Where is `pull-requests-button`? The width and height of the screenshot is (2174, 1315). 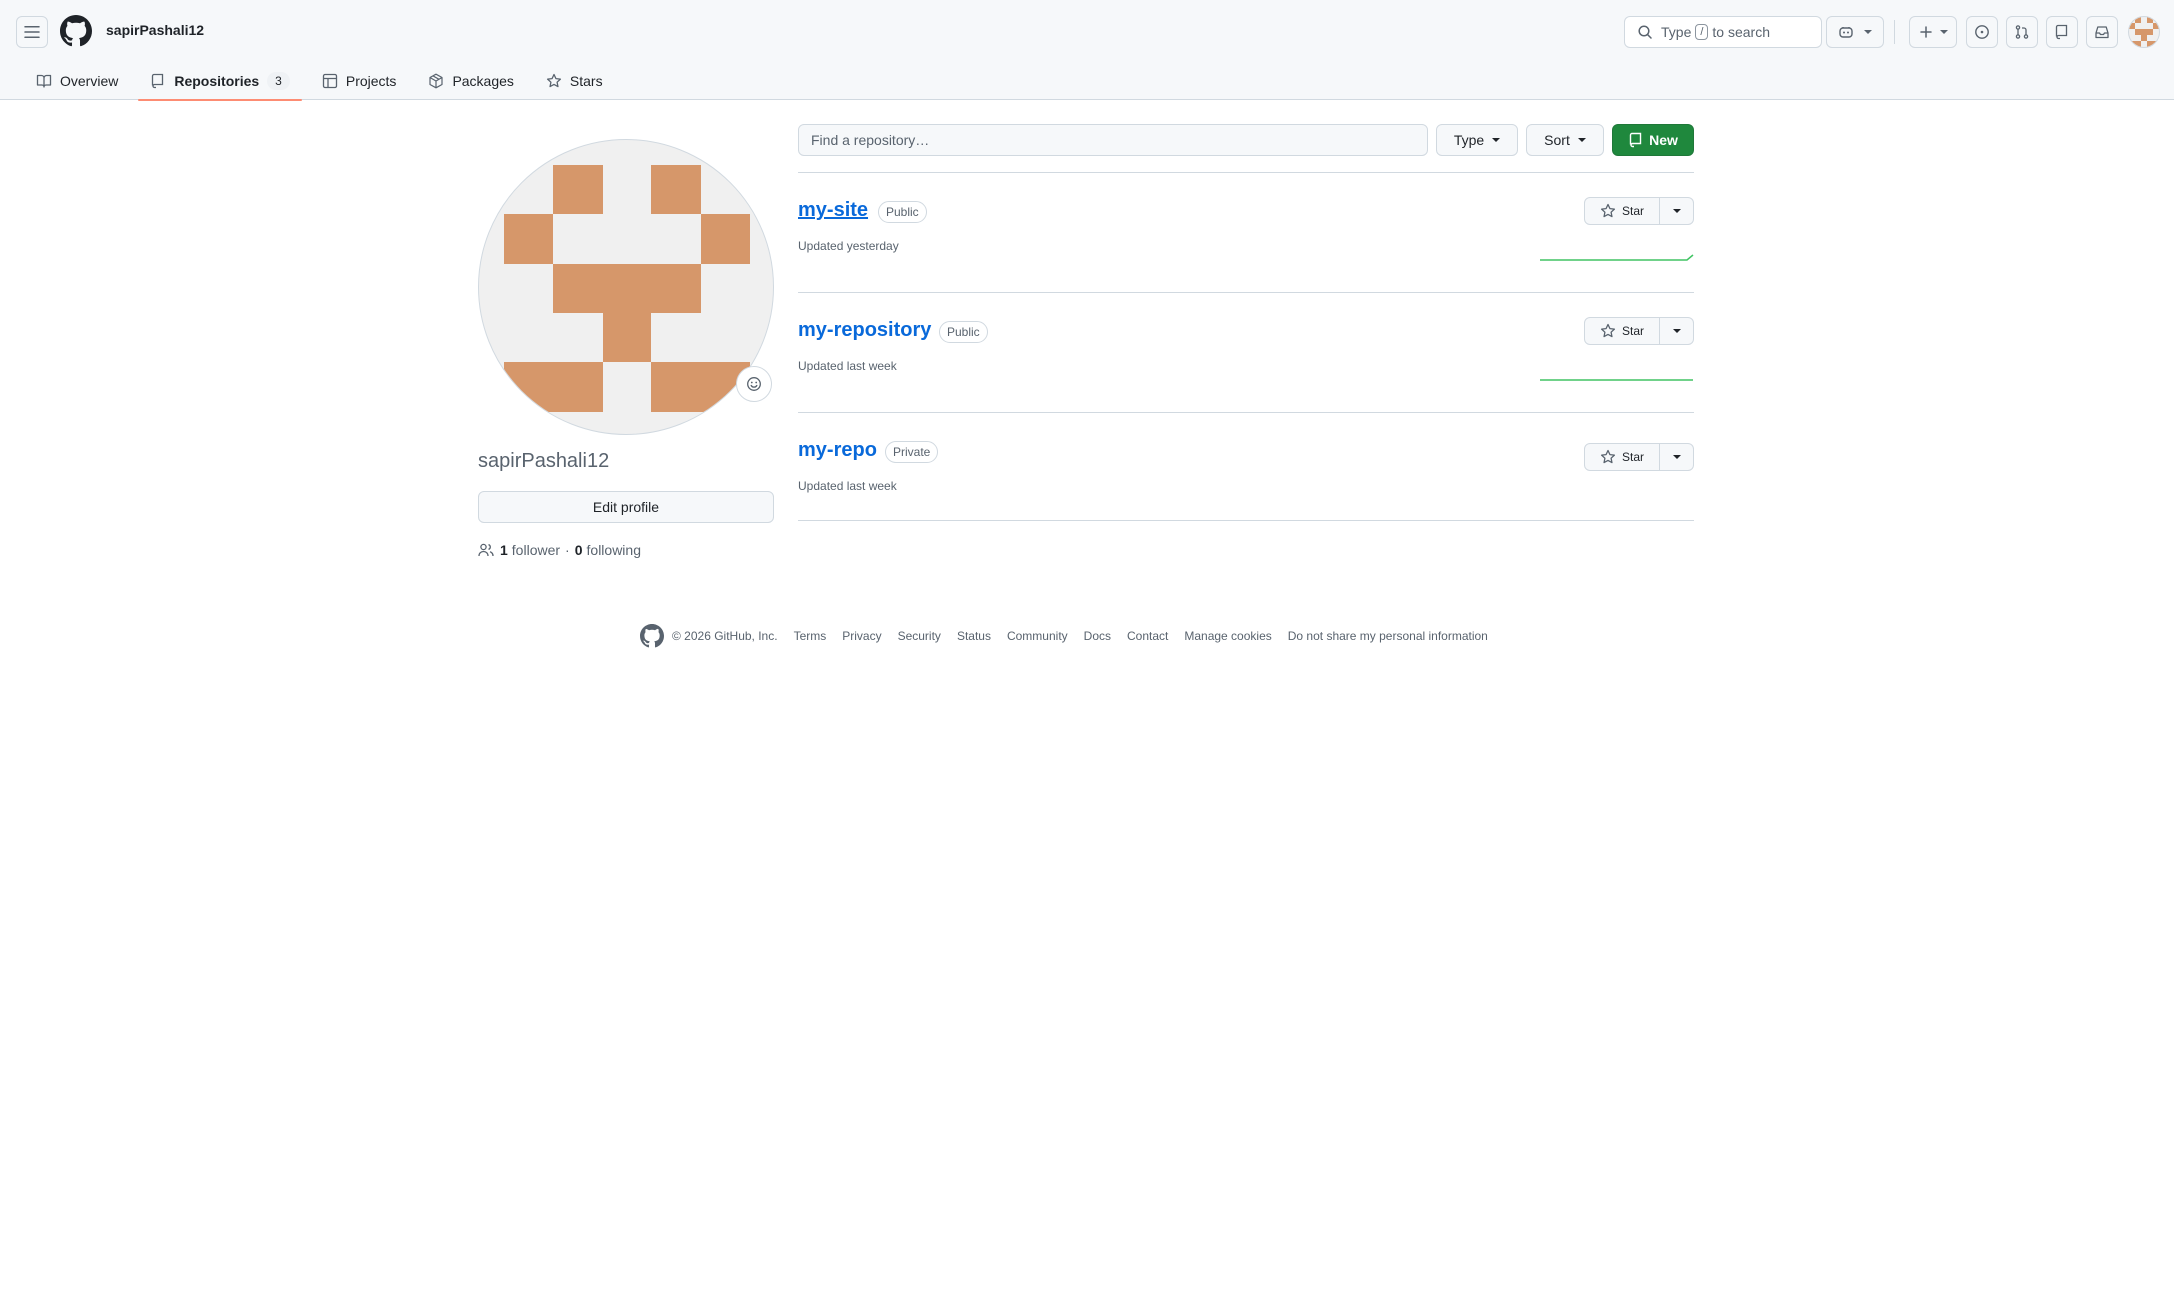 pull-requests-button is located at coordinates (2022, 32).